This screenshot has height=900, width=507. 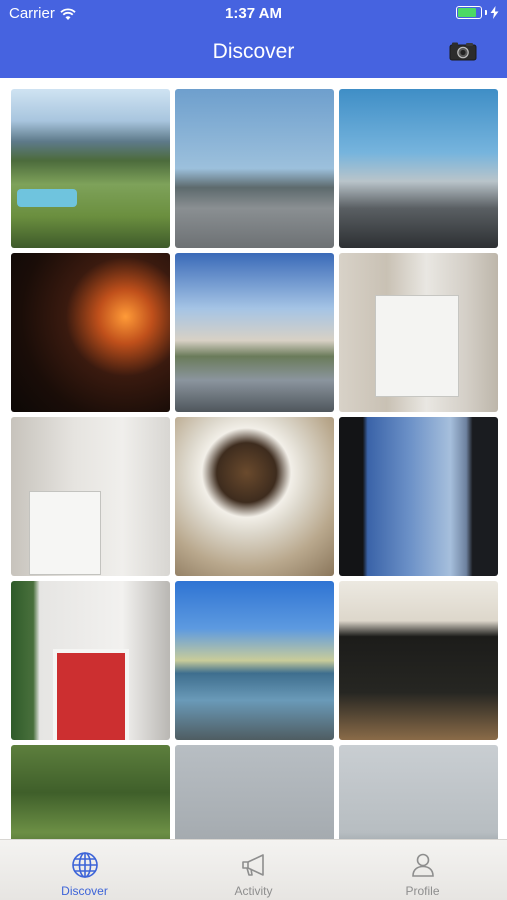 I want to click on tab-bar: Discover Activity Profile, so click(x=253, y=869).